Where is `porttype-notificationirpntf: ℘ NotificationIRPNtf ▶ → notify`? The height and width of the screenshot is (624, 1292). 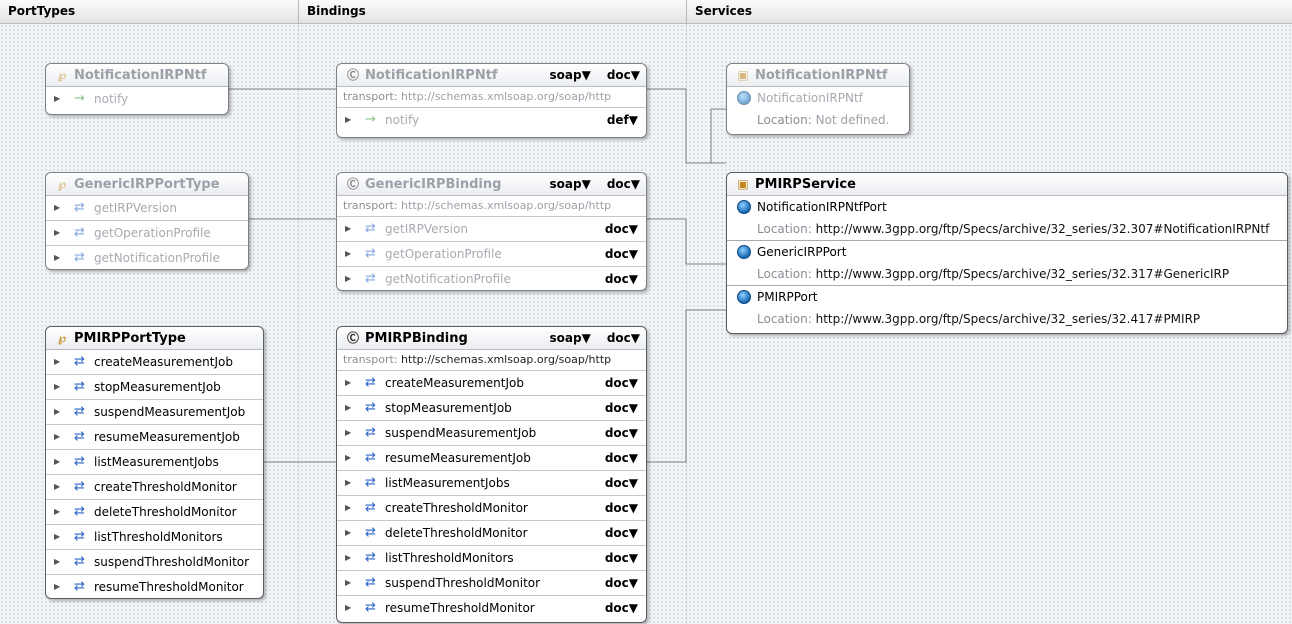 porttype-notificationirpntf: ℘ NotificationIRPNtf ▶ → notify is located at coordinates (137, 89).